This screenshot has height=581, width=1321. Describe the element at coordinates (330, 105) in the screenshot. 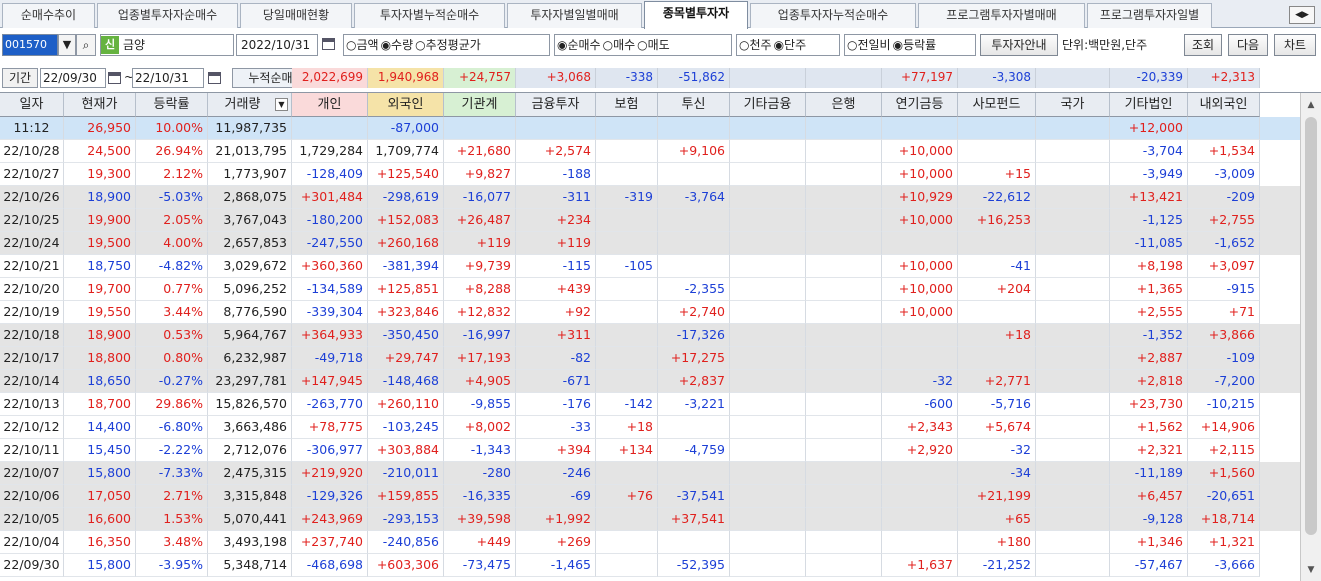

I see `column-header: 개인` at that location.